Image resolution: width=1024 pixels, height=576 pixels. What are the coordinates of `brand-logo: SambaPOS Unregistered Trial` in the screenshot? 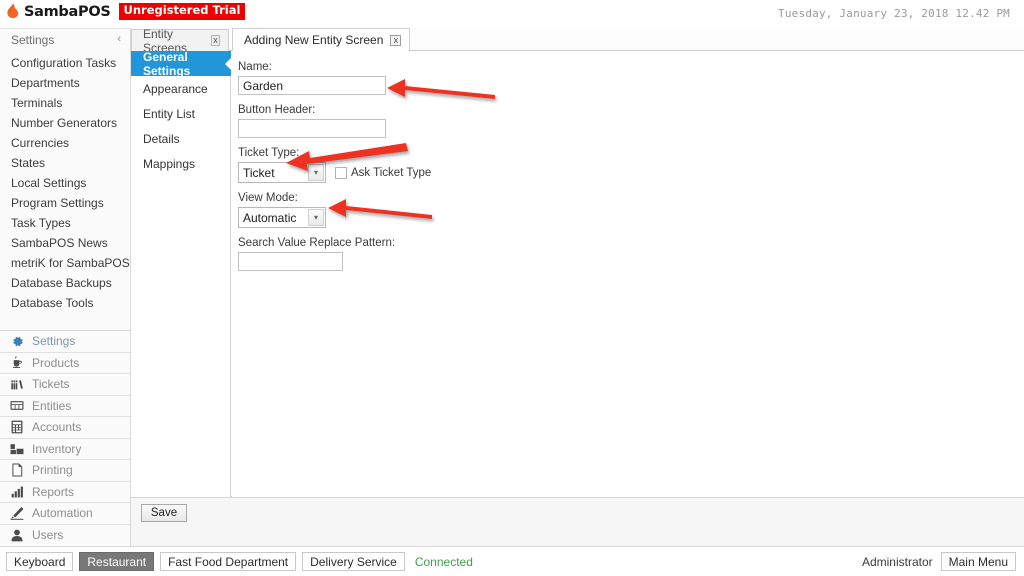 It's located at (126, 11).